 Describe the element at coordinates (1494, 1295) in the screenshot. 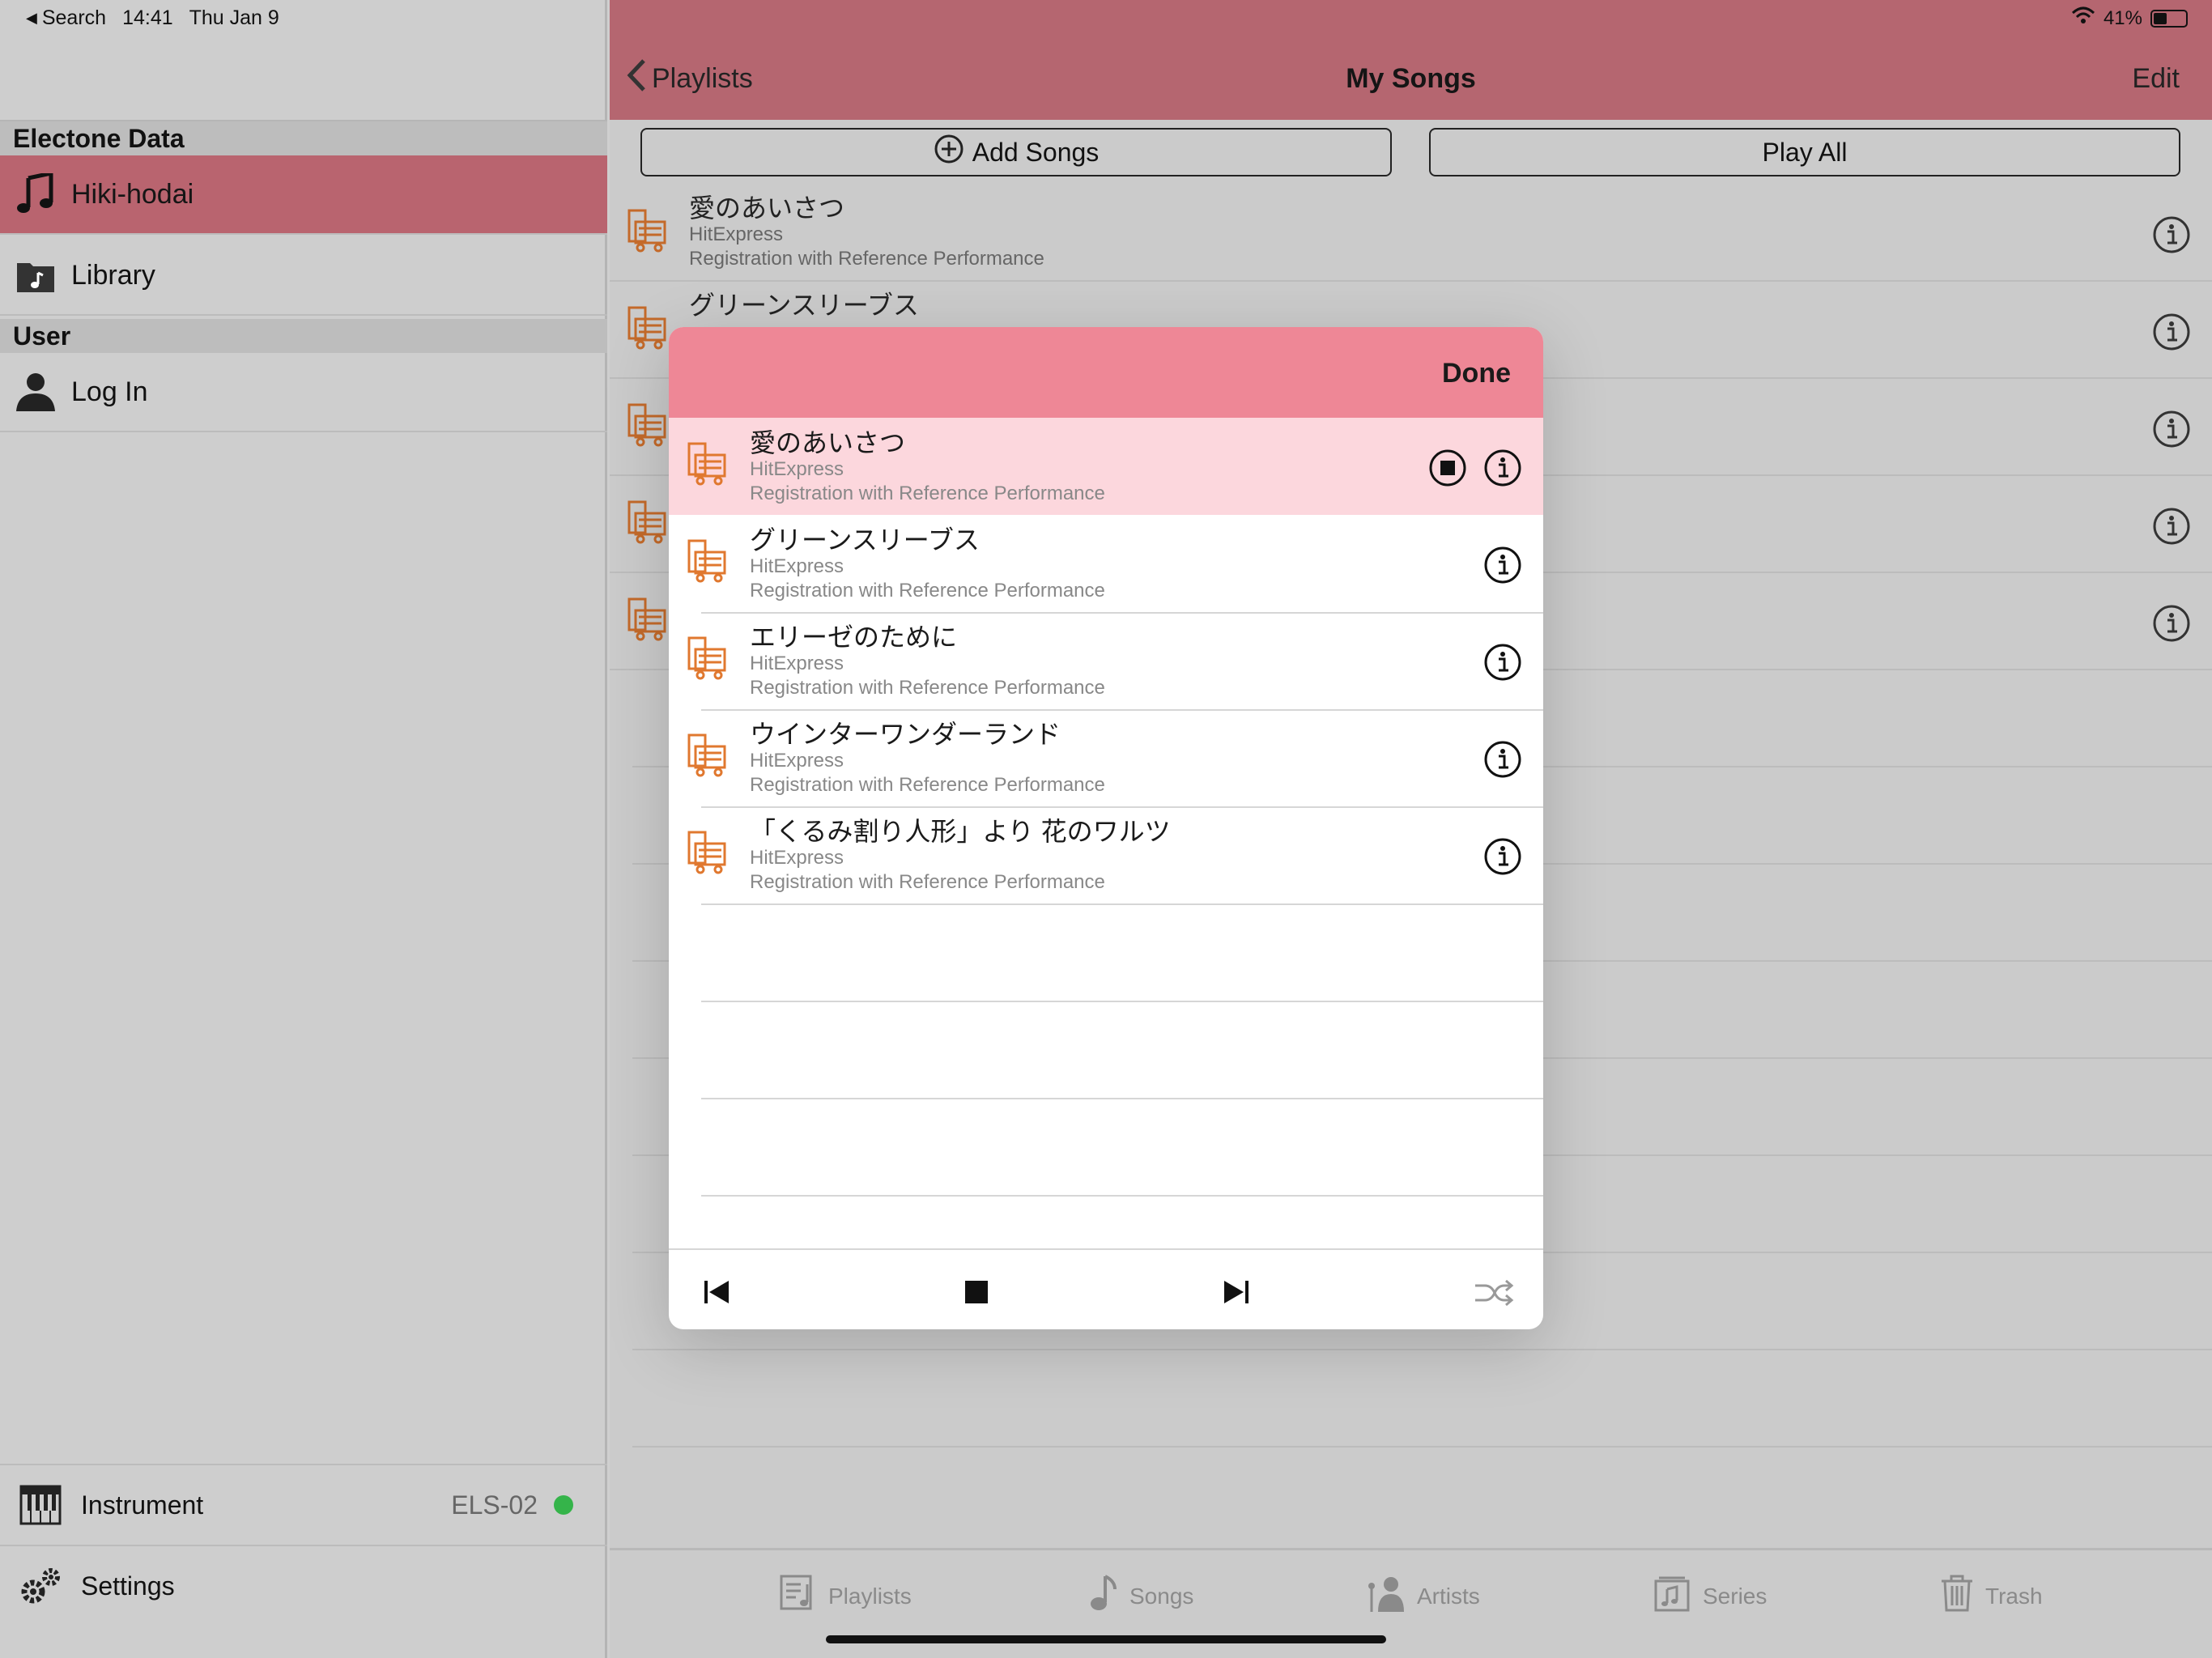

I see `shuffle-icon` at that location.